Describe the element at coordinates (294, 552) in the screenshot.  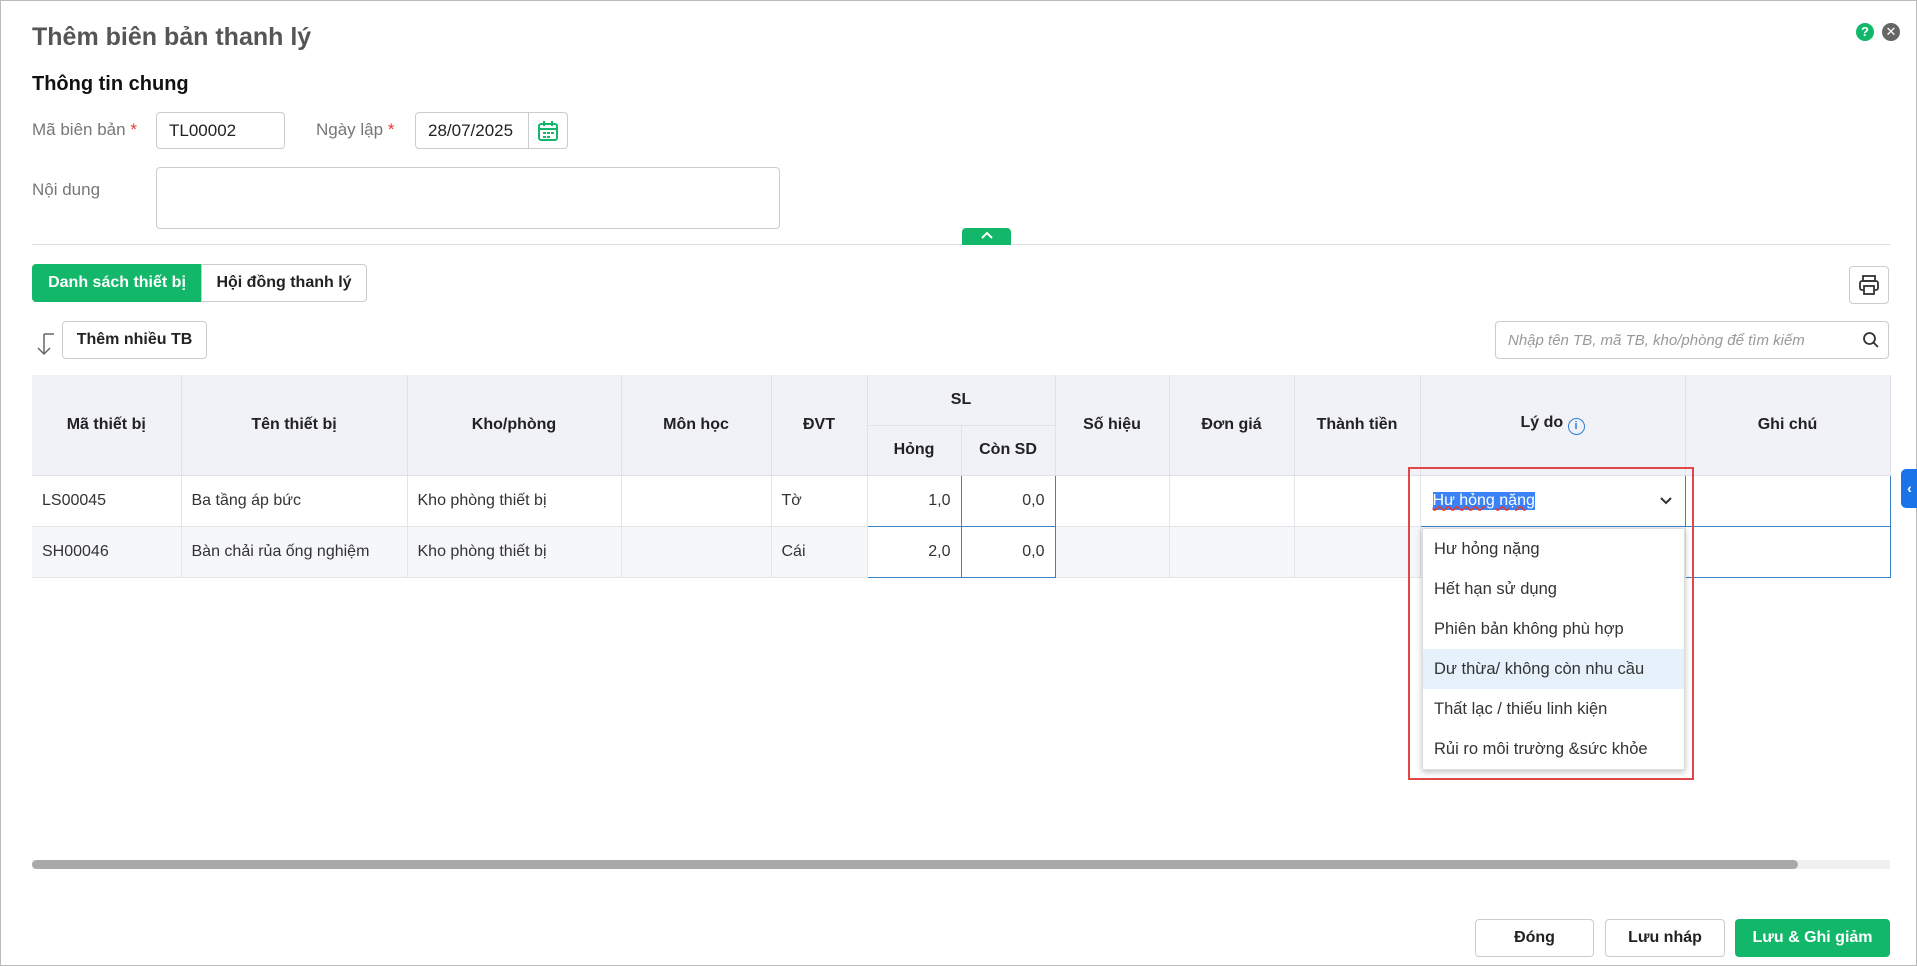
I see `cell-name: Bàn chải rủa ống nghiệm` at that location.